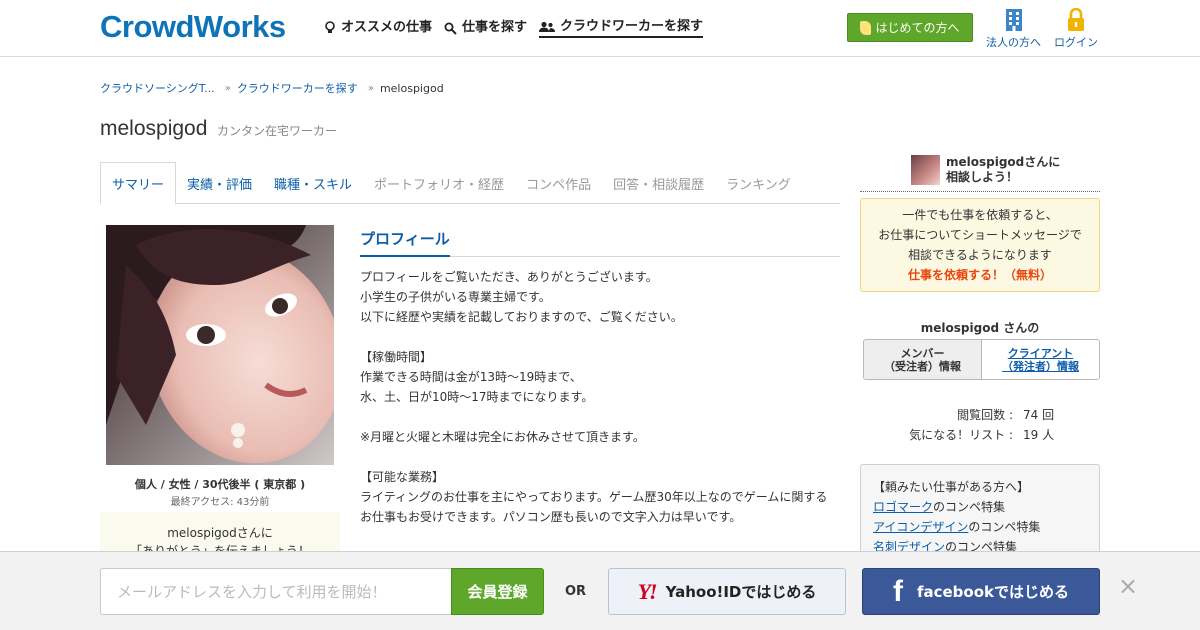 The image size is (1200, 630). Describe the element at coordinates (405, 242) in the screenshot. I see `profile-heading-label: プロフィール` at that location.